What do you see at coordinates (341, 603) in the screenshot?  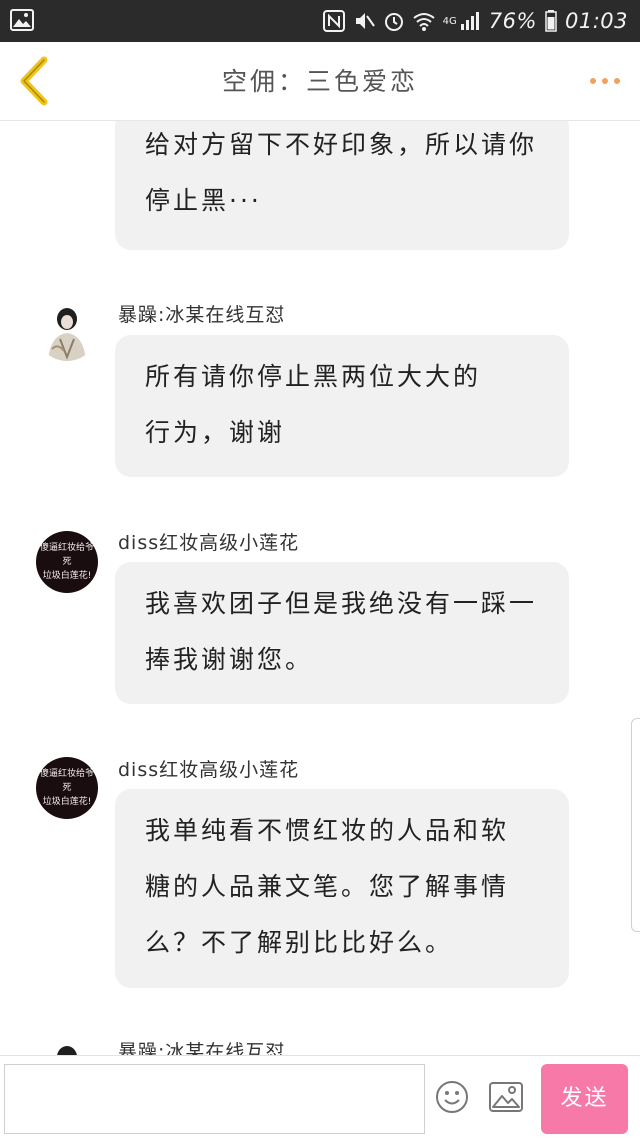 I see `message-line: 我喜欢团子但是我绝没有一踩一` at bounding box center [341, 603].